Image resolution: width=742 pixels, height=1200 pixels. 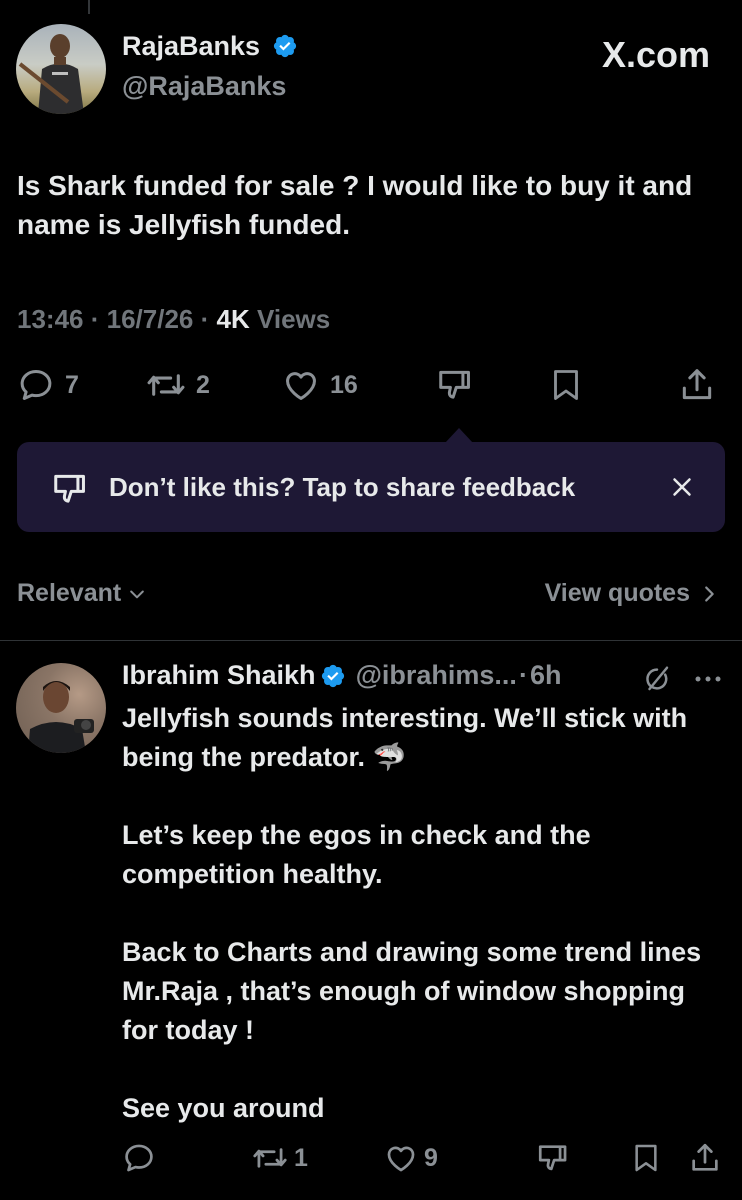 I want to click on view-quotes-link: View quotes, so click(x=631, y=593).